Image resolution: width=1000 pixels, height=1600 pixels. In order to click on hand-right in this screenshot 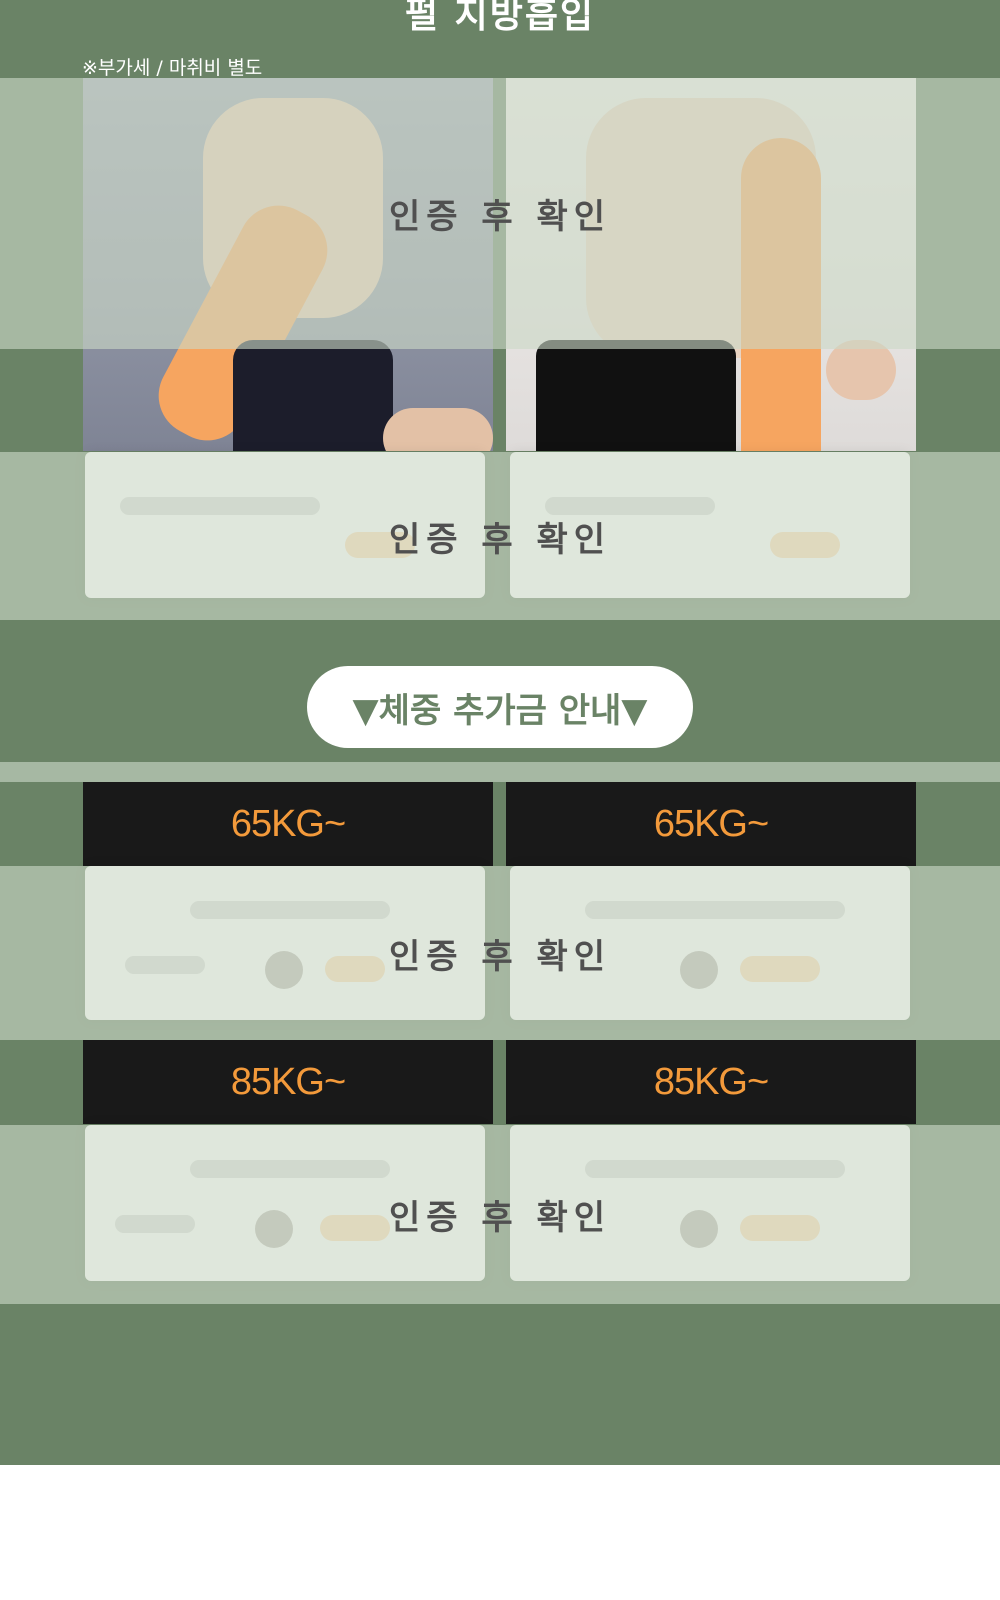, I will do `click(861, 370)`.